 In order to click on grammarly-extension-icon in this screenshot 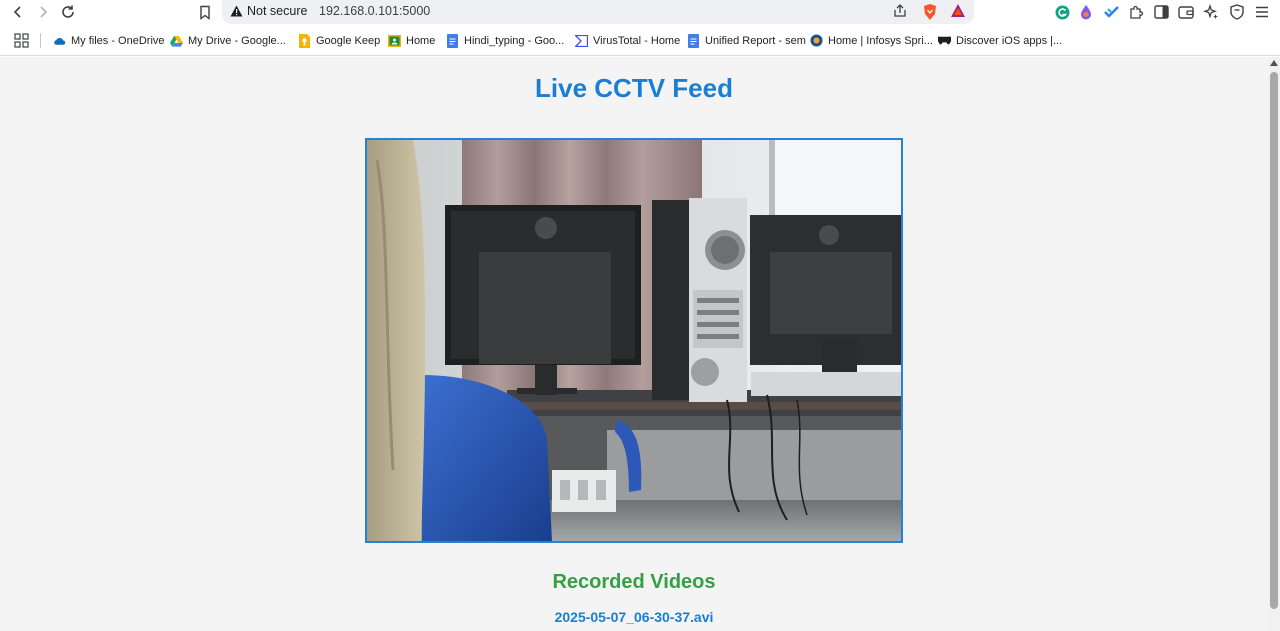, I will do `click(1062, 12)`.